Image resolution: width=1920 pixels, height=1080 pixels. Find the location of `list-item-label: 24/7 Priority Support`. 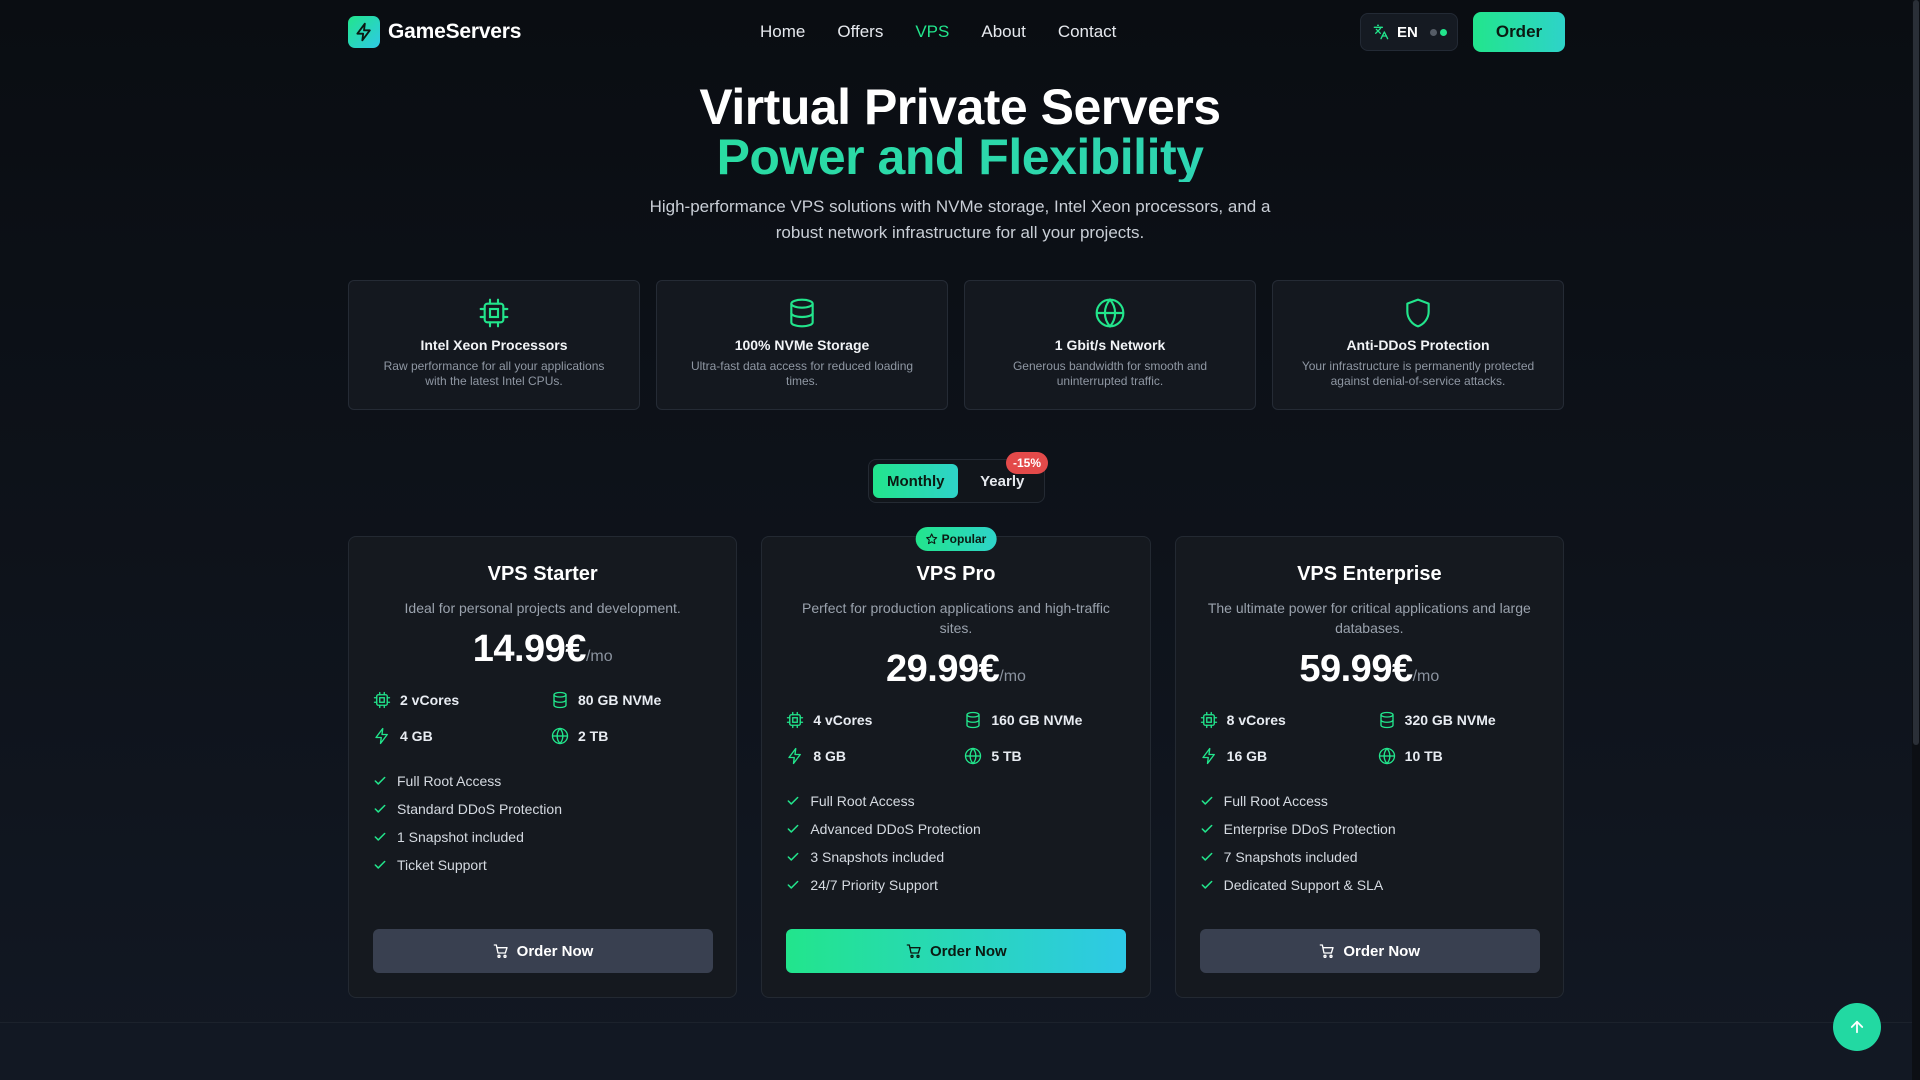

list-item-label: 24/7 Priority Support is located at coordinates (874, 885).